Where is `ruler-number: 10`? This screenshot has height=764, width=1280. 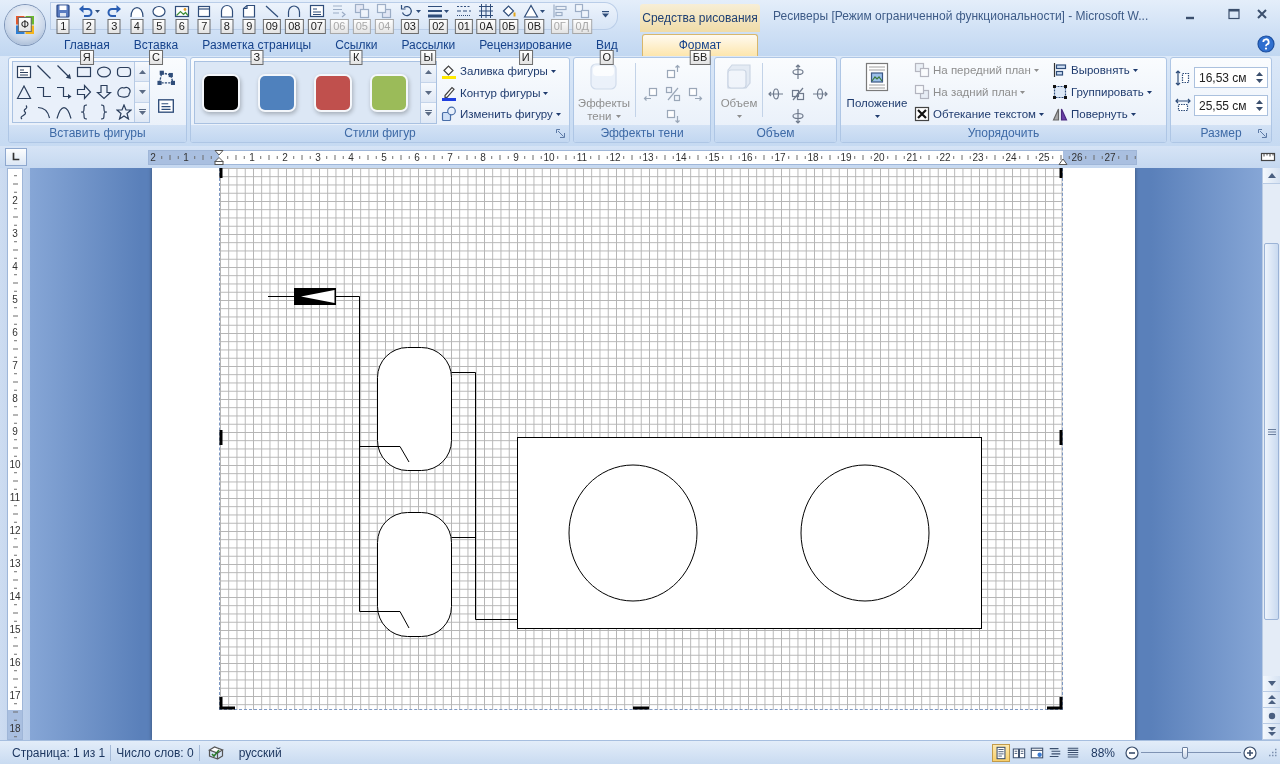 ruler-number: 10 is located at coordinates (15, 464).